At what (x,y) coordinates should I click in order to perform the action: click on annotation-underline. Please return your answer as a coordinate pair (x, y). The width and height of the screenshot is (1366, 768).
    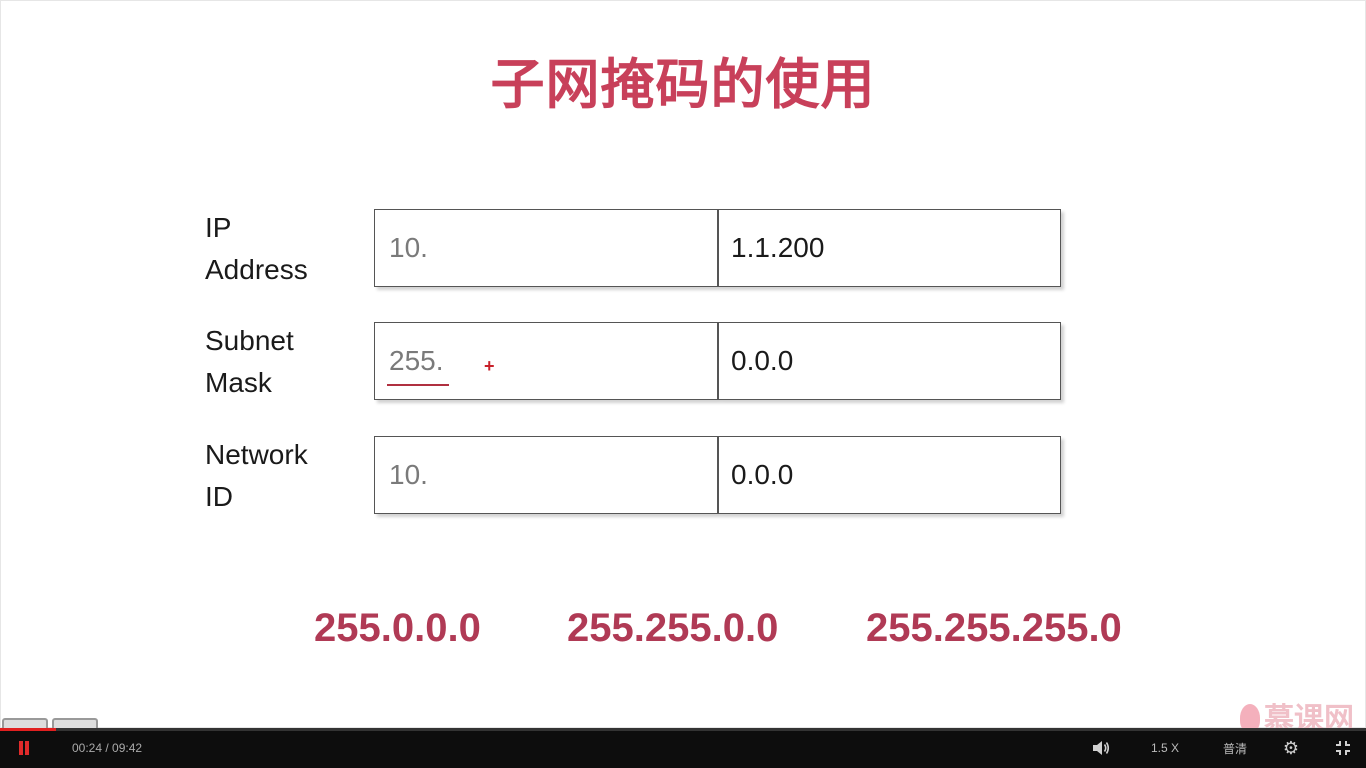
    Looking at the image, I should click on (418, 385).